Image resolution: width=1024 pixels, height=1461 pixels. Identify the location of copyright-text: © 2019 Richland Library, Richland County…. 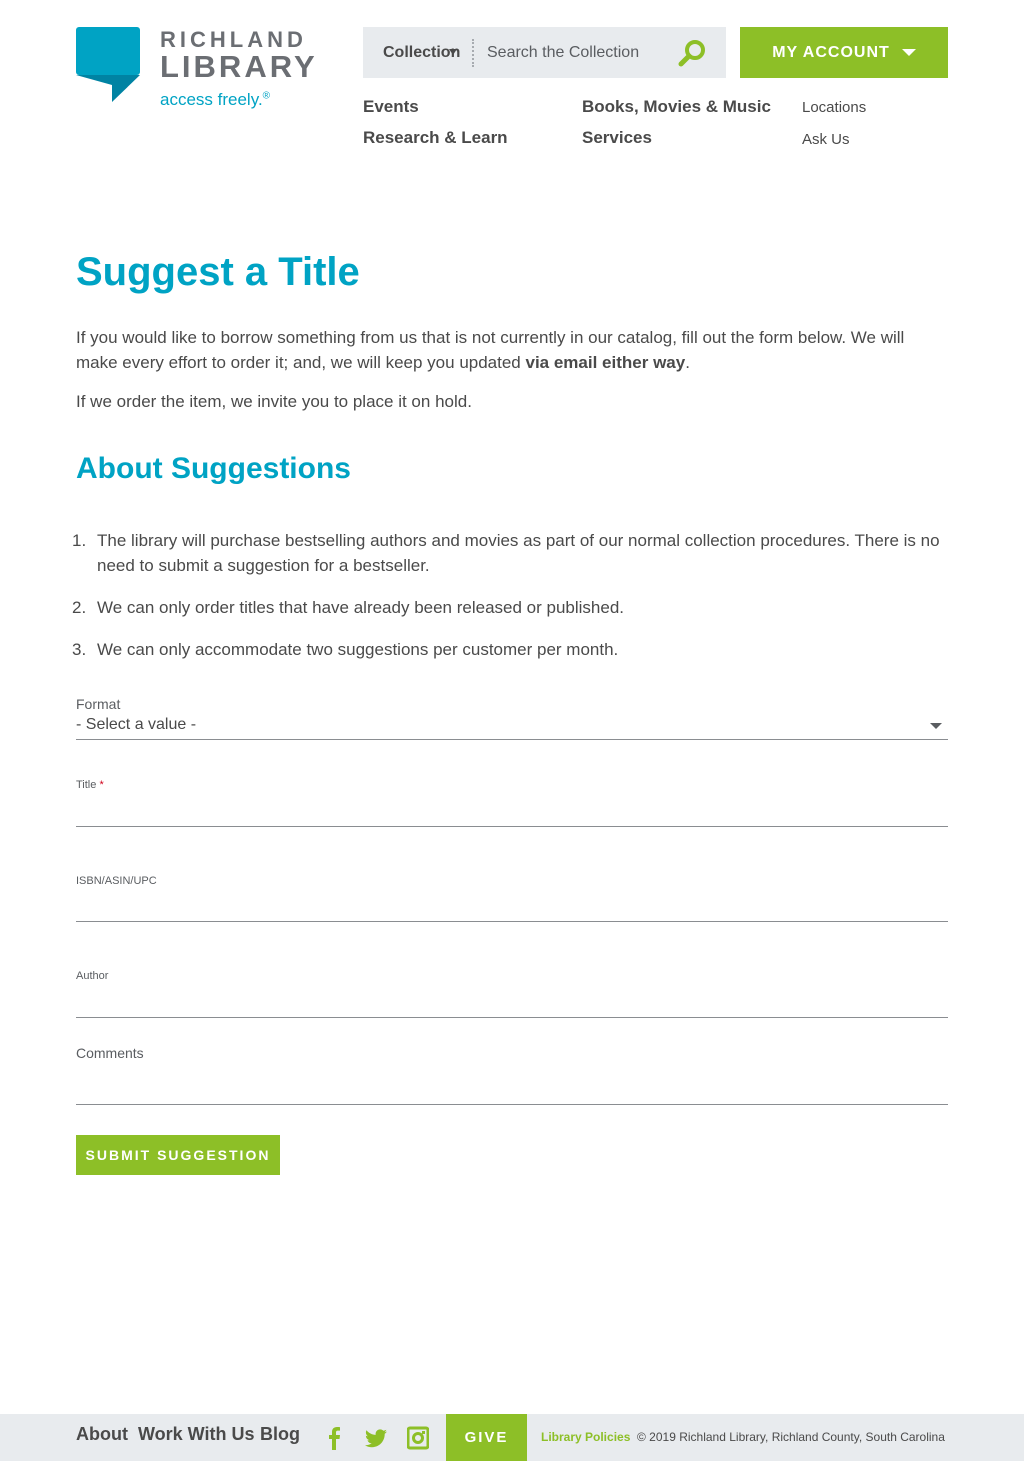
(791, 1437).